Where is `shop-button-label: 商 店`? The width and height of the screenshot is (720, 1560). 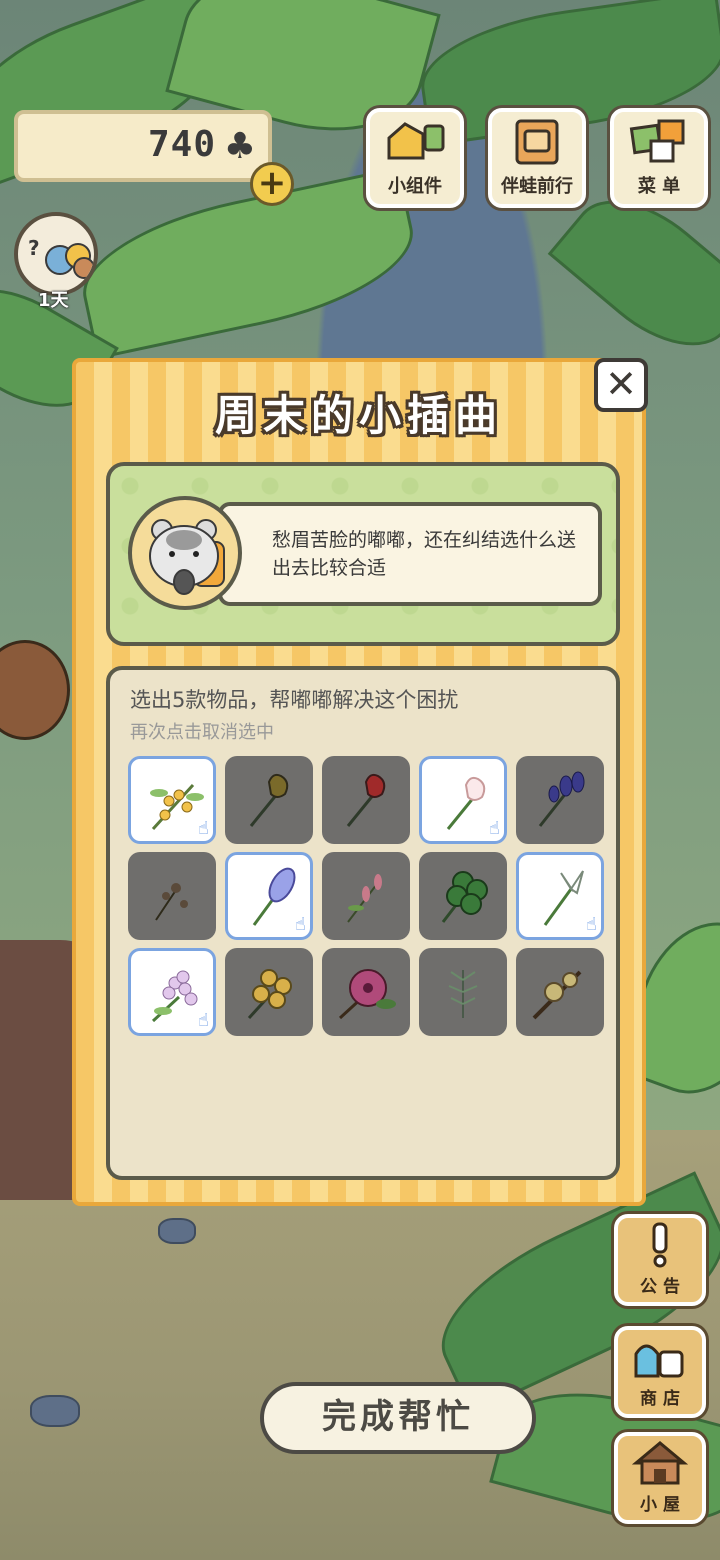 shop-button-label: 商 店 is located at coordinates (660, 1399).